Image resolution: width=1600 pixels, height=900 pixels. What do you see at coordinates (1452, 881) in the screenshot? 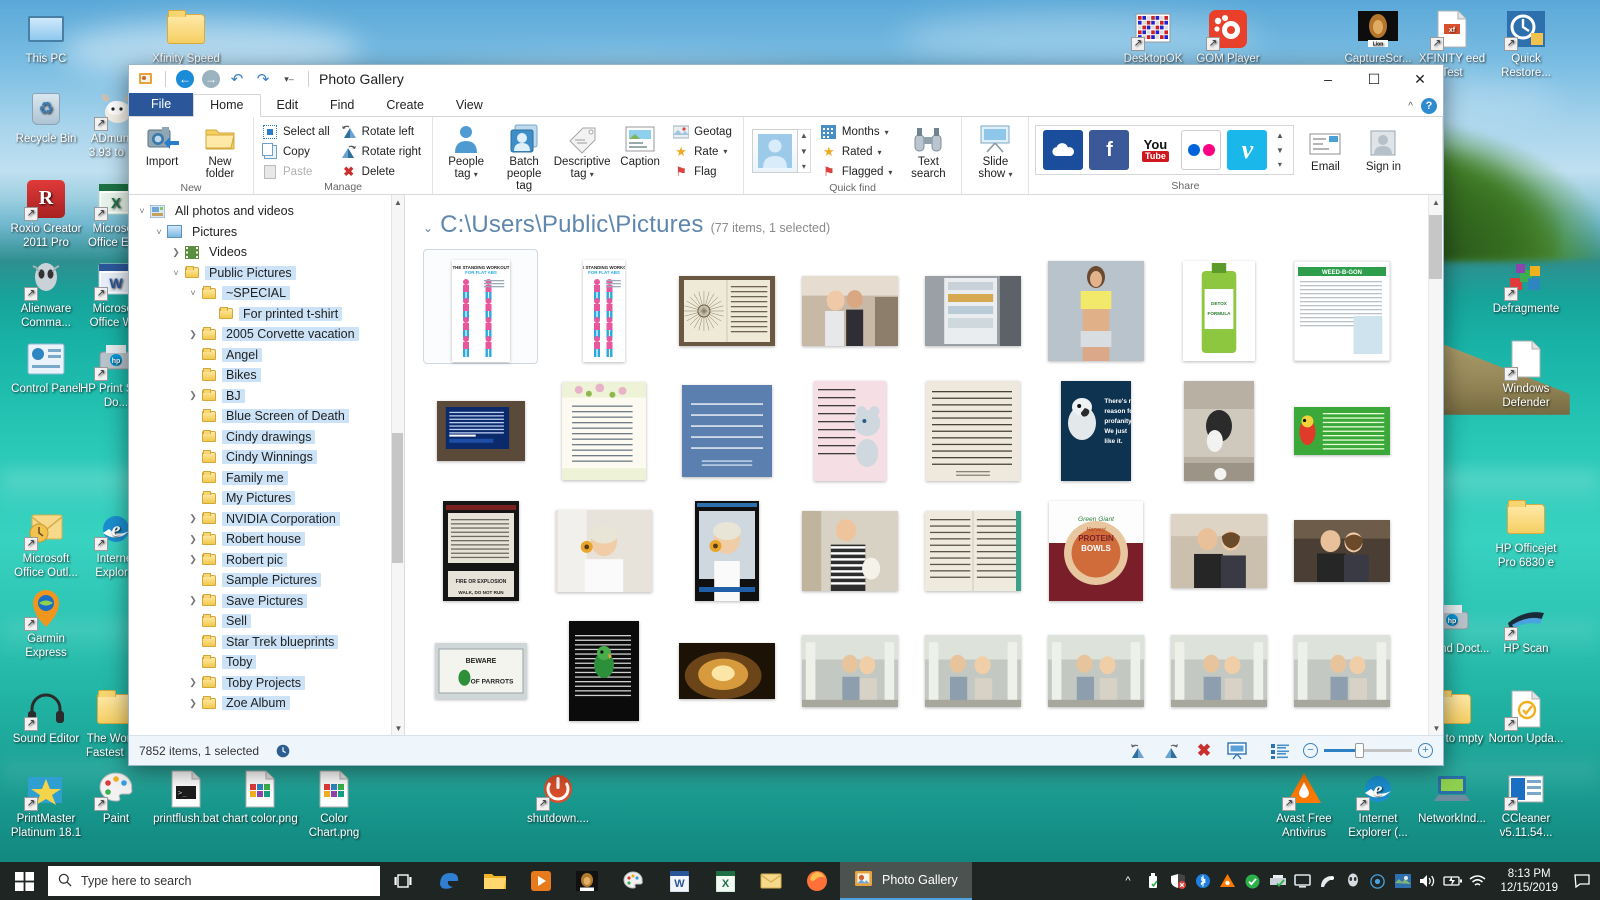
I see `battery-icon` at bounding box center [1452, 881].